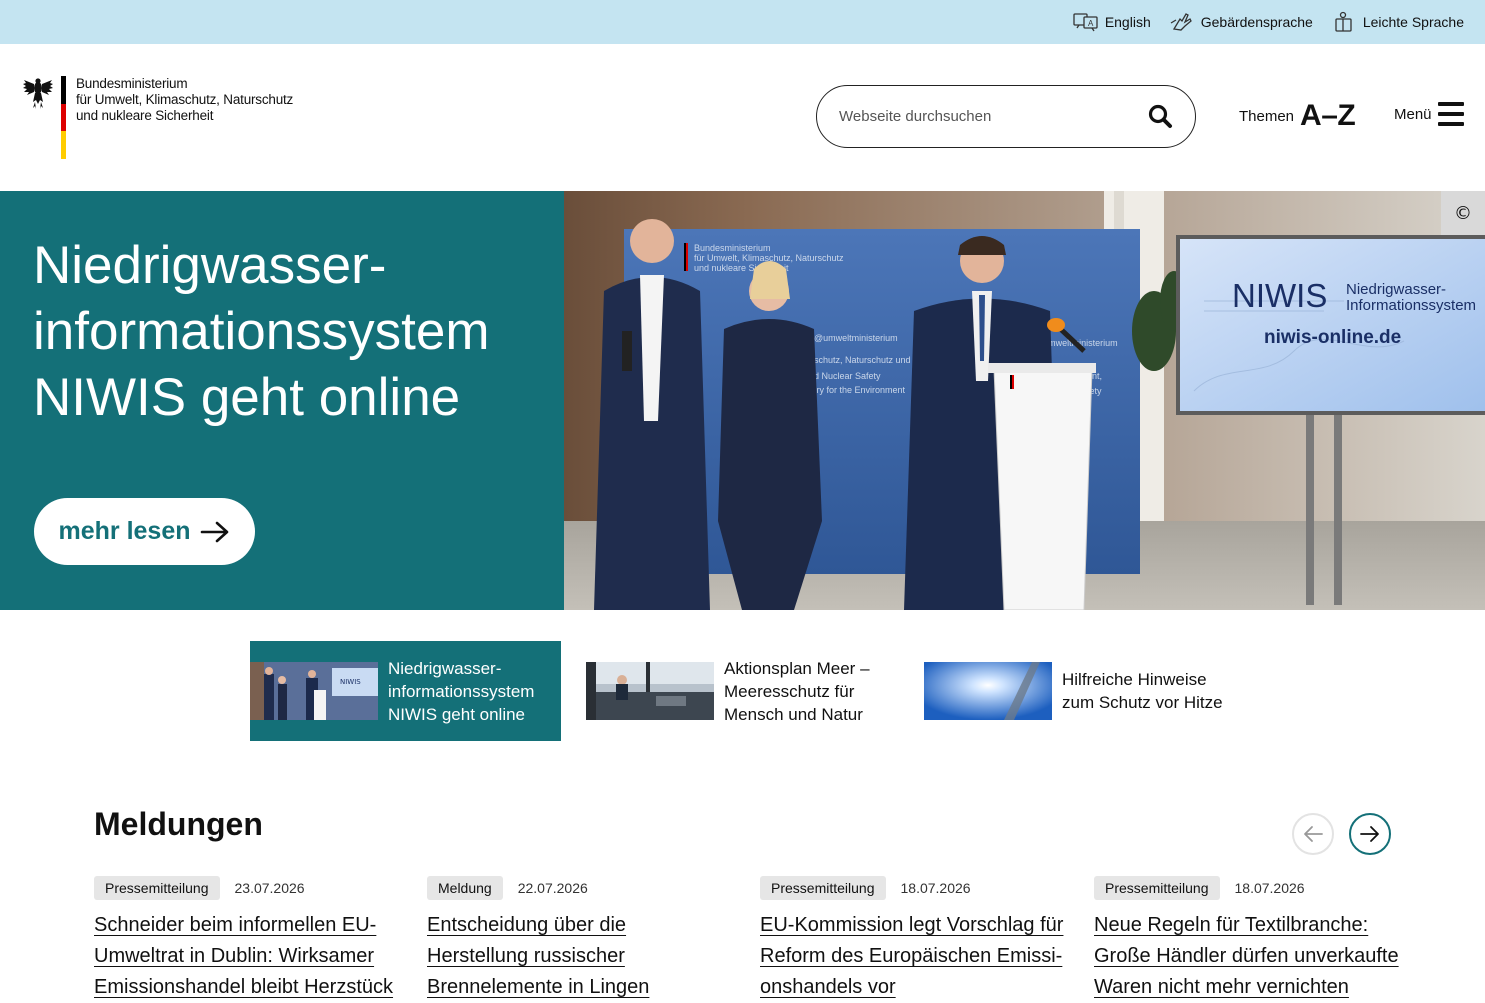 The image size is (1485, 1003). I want to click on ministry-line-1: Bundesministerium, so click(132, 83).